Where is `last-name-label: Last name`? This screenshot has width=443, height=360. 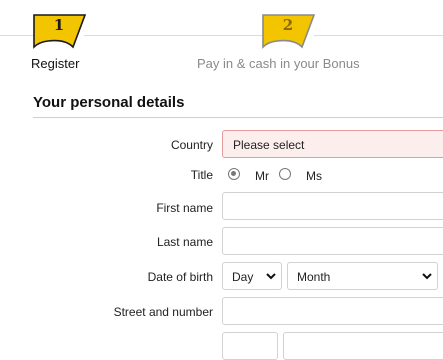 last-name-label: Last name is located at coordinates (184, 242).